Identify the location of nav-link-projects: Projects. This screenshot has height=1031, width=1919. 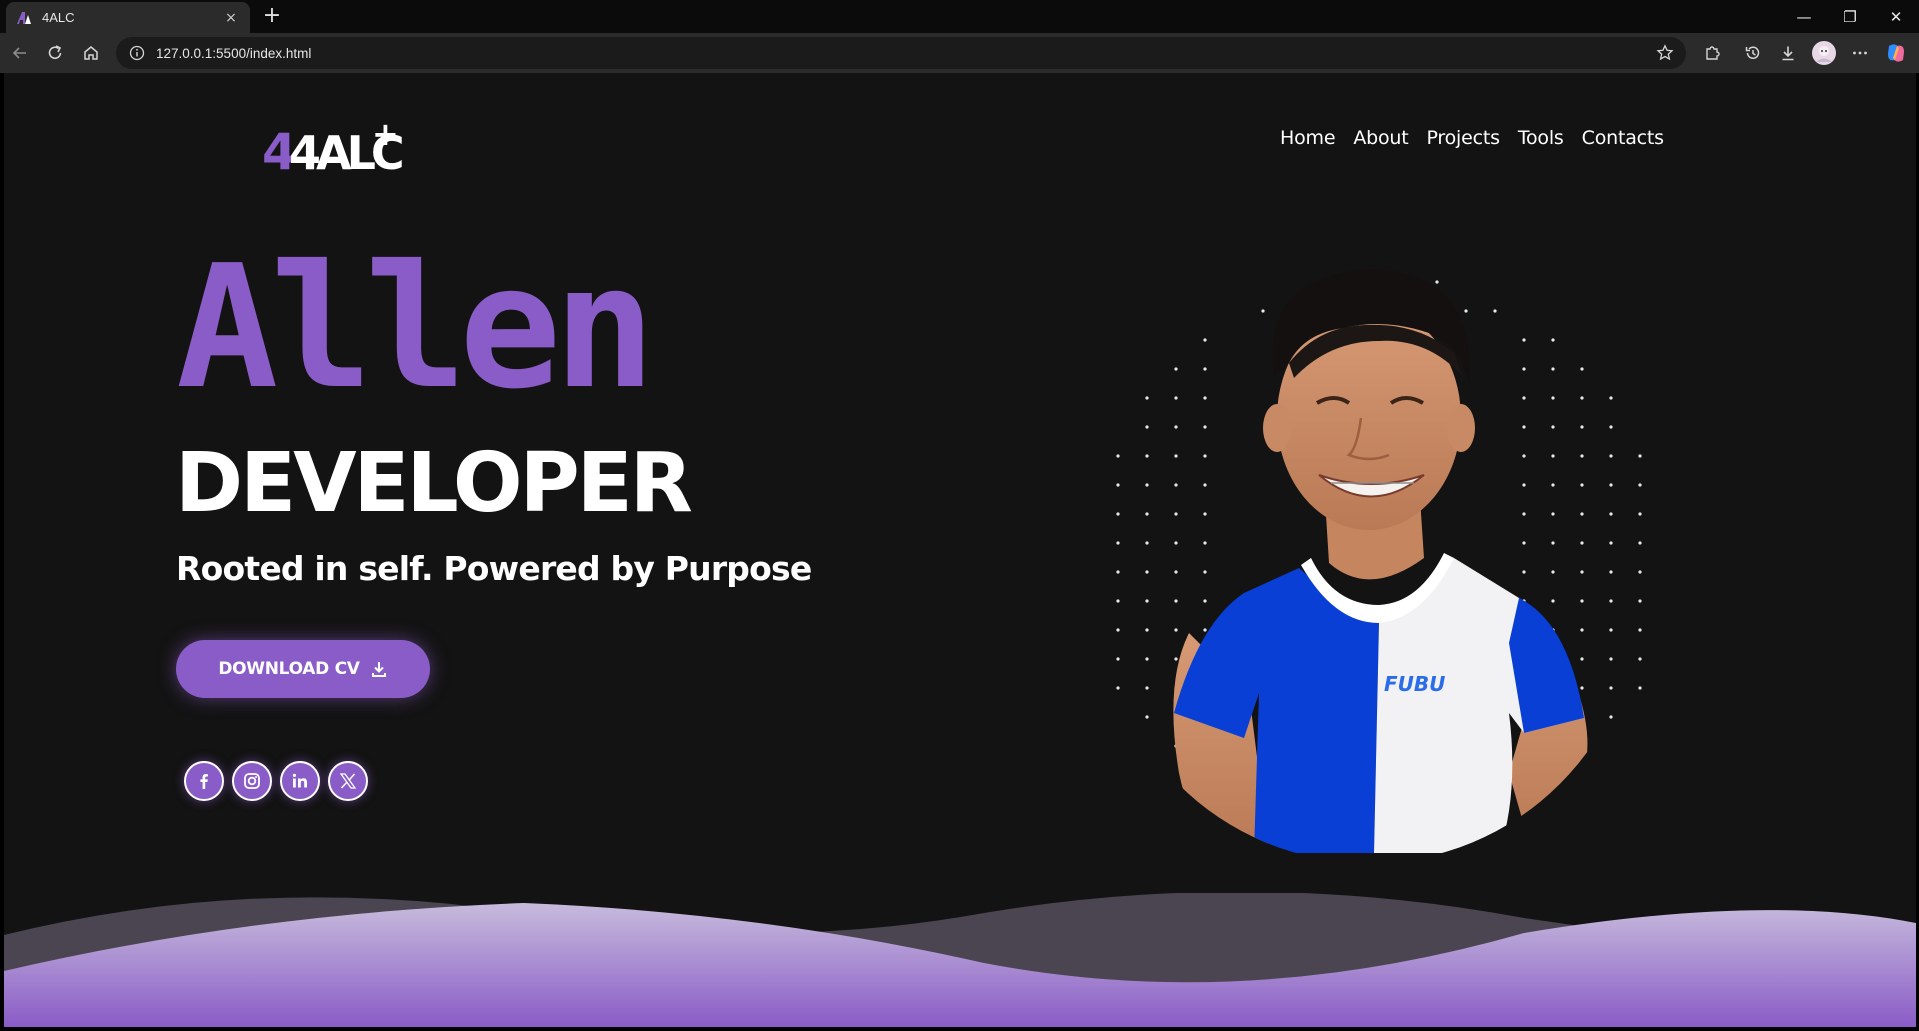
(1464, 138).